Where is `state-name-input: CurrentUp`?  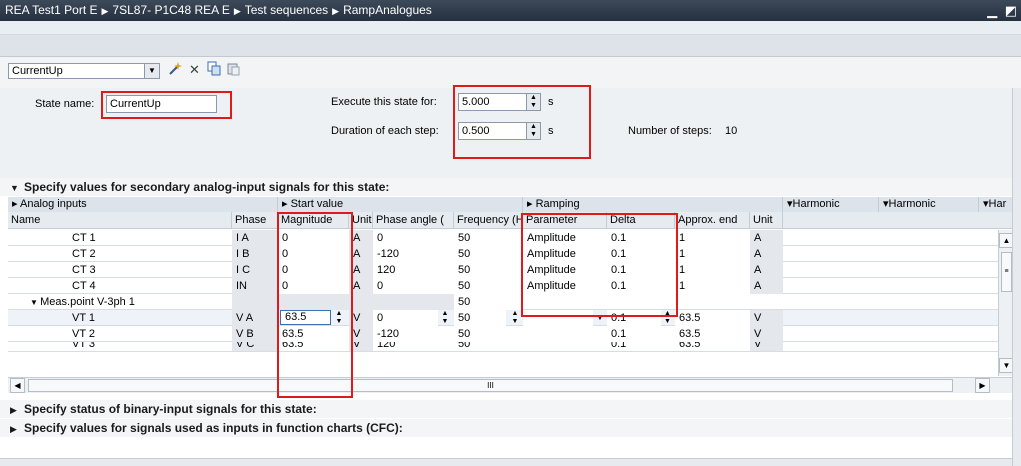
state-name-input: CurrentUp is located at coordinates (161, 104).